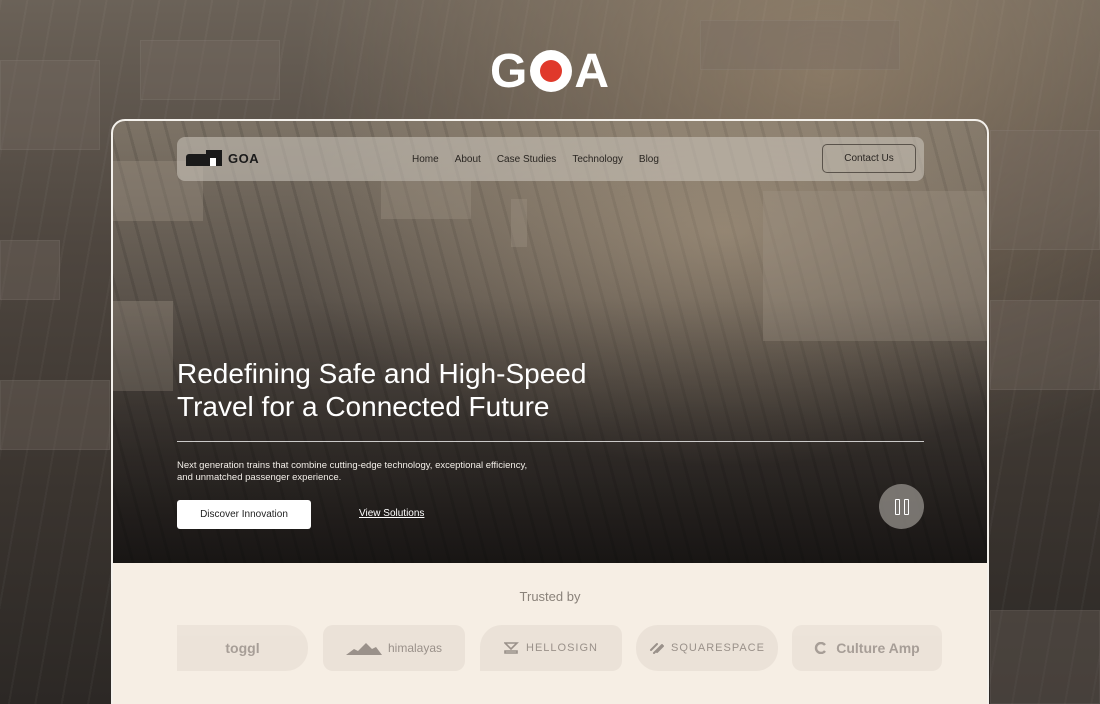 The height and width of the screenshot is (704, 1100). Describe the element at coordinates (906, 506) in the screenshot. I see `pause-icon-bar` at that location.